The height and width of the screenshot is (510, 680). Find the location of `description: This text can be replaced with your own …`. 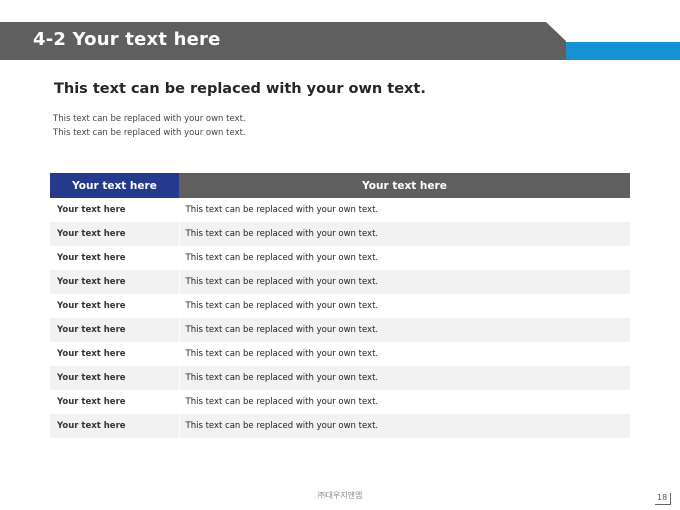

description: This text can be replaced with your own … is located at coordinates (149, 126).